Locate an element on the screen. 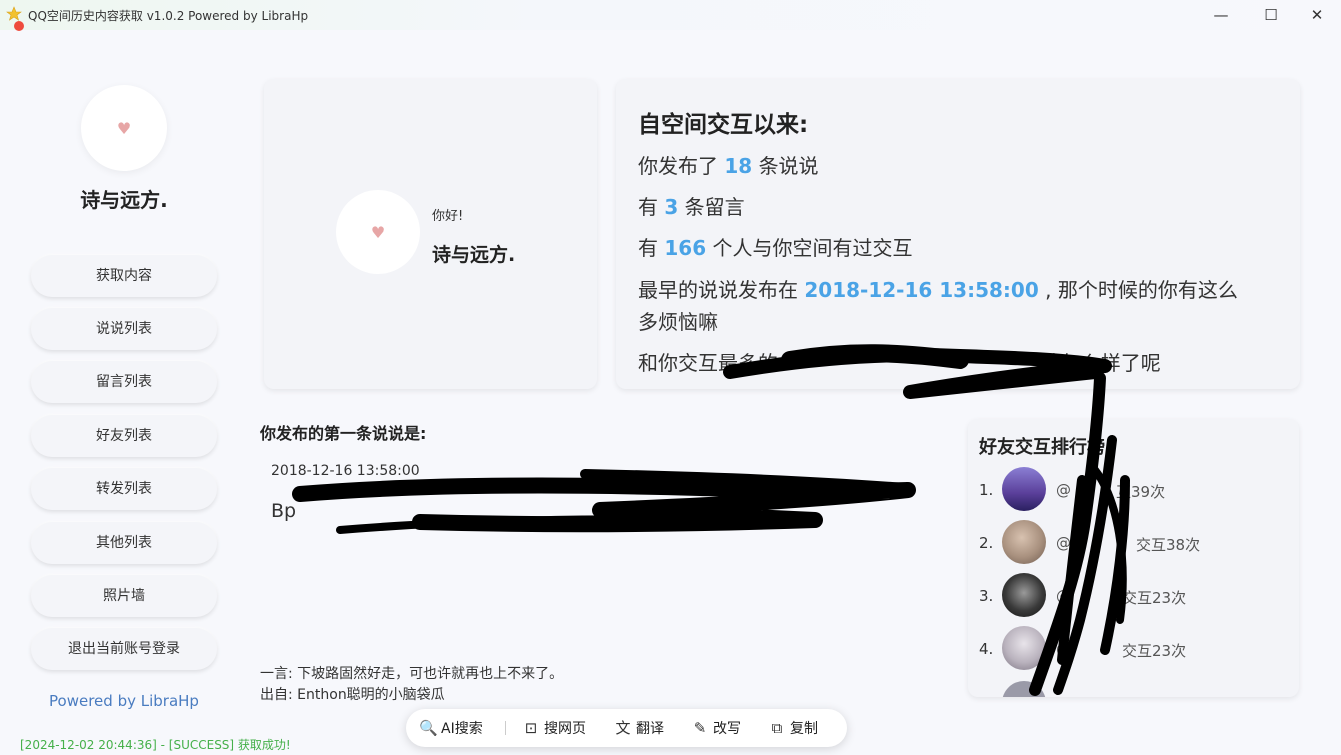 The image size is (1341, 755). translate-label: 翻译 is located at coordinates (650, 729).